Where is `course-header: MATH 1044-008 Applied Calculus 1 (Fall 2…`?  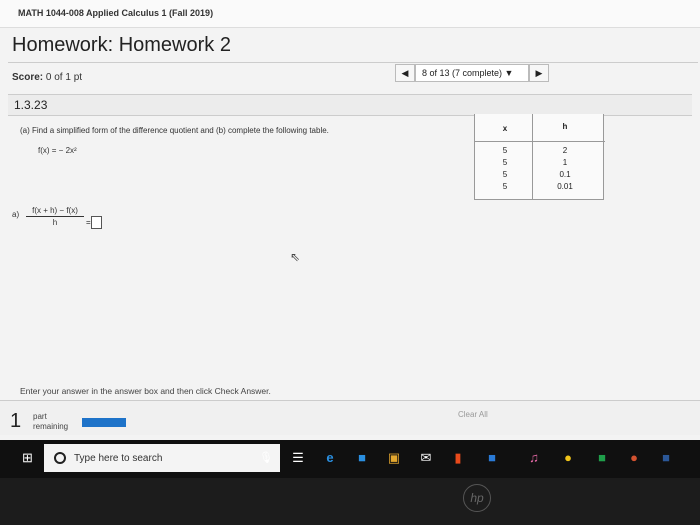
course-header: MATH 1044-008 Applied Calculus 1 (Fall 2… is located at coordinates (350, 14).